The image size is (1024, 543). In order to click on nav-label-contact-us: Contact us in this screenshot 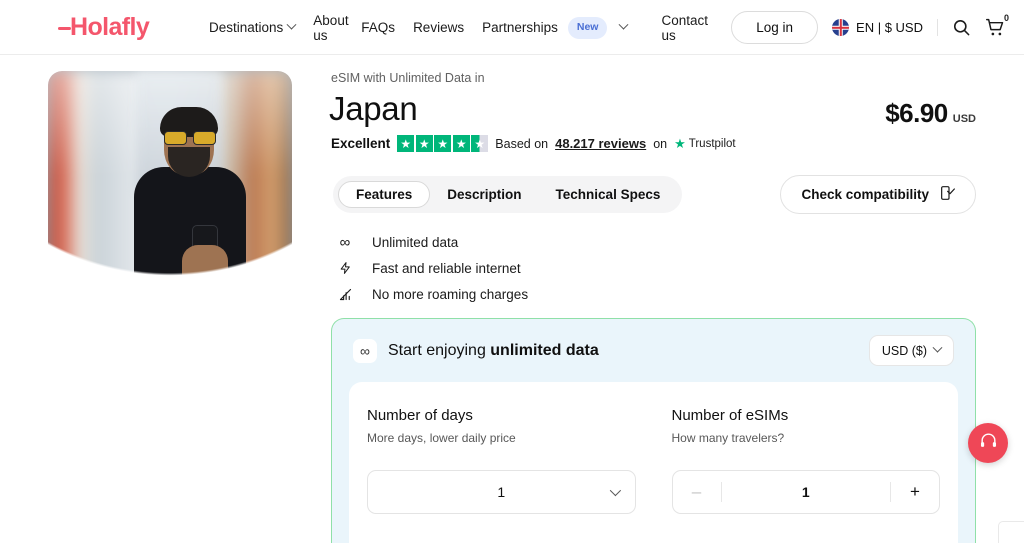, I will do `click(684, 27)`.